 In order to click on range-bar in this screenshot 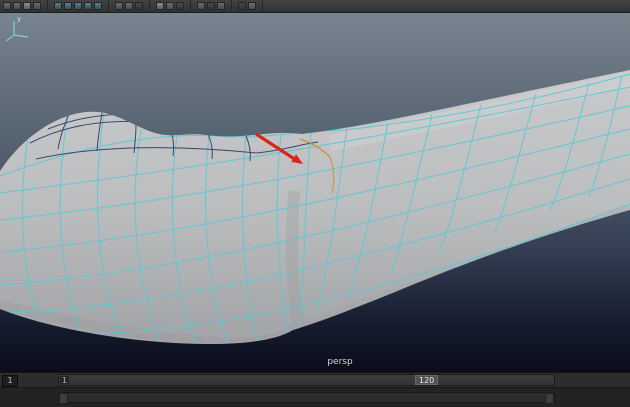, I will do `click(306, 398)`.